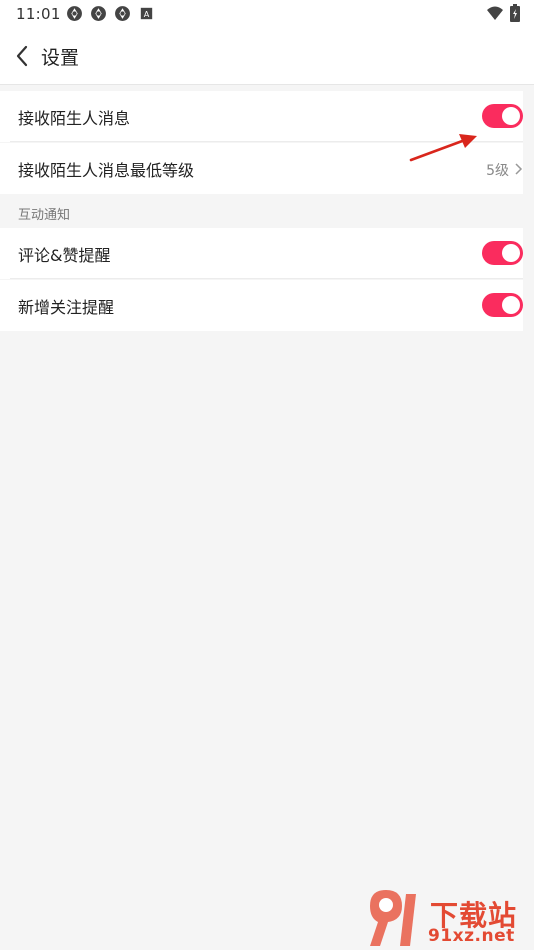  Describe the element at coordinates (66, 307) in the screenshot. I see `setting-label: 新增关注提醒` at that location.